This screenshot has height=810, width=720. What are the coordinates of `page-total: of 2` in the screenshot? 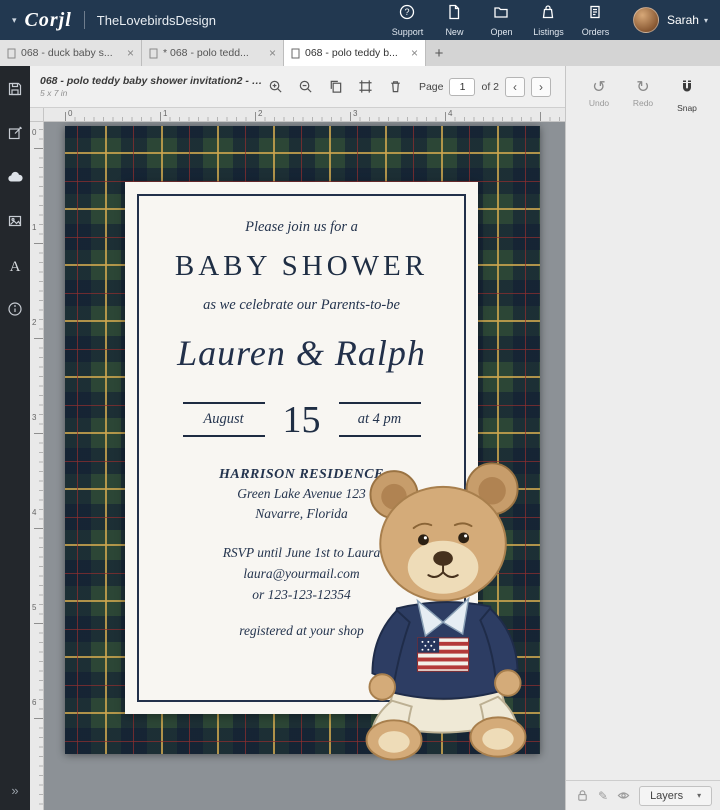 It's located at (490, 86).